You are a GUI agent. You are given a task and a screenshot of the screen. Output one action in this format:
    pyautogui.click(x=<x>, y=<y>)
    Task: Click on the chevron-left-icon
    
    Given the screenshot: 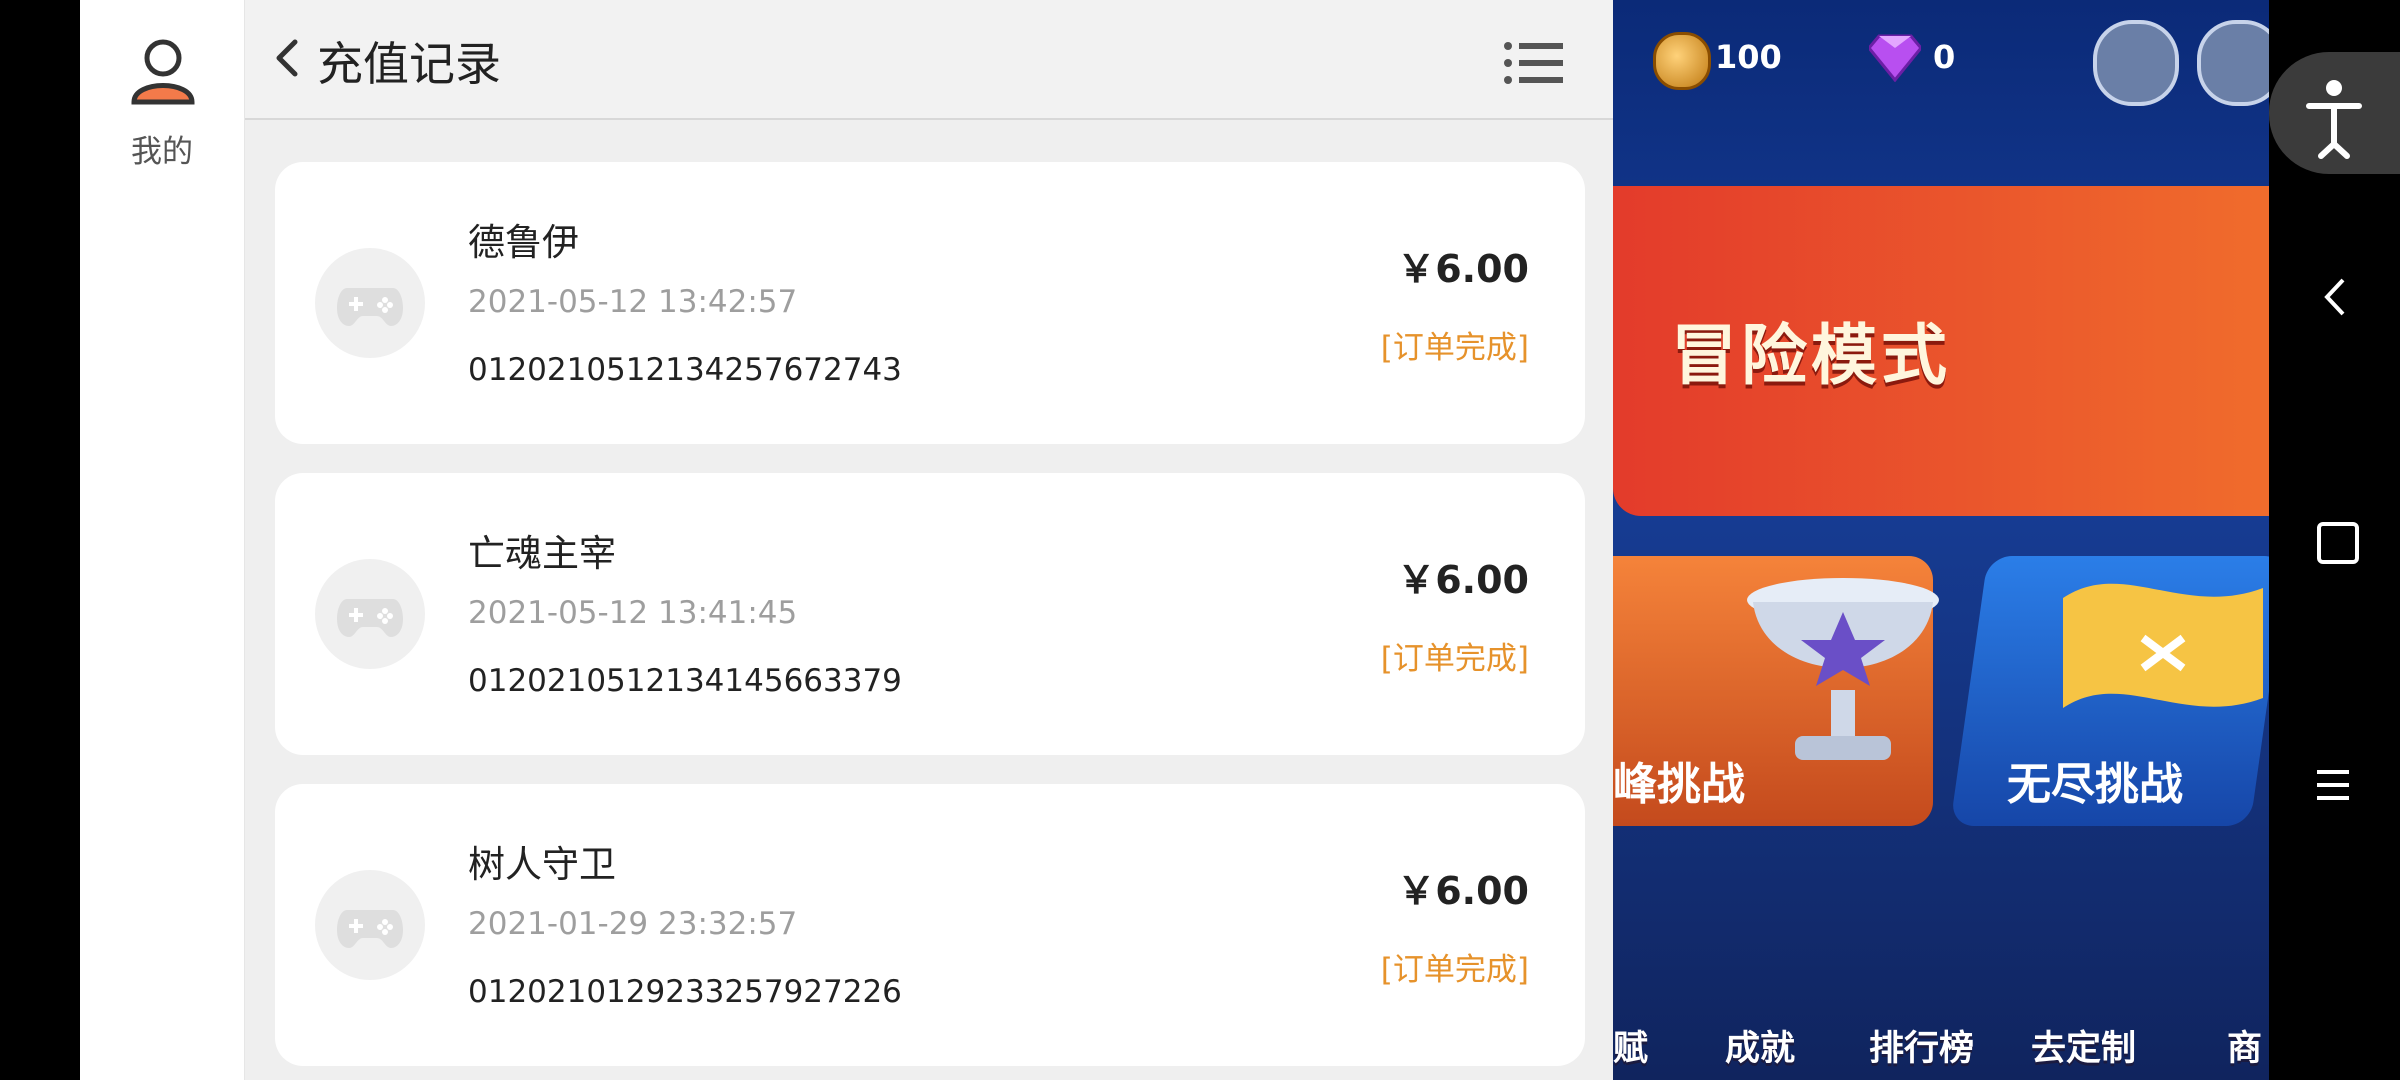 What is the action you would take?
    pyautogui.click(x=287, y=58)
    